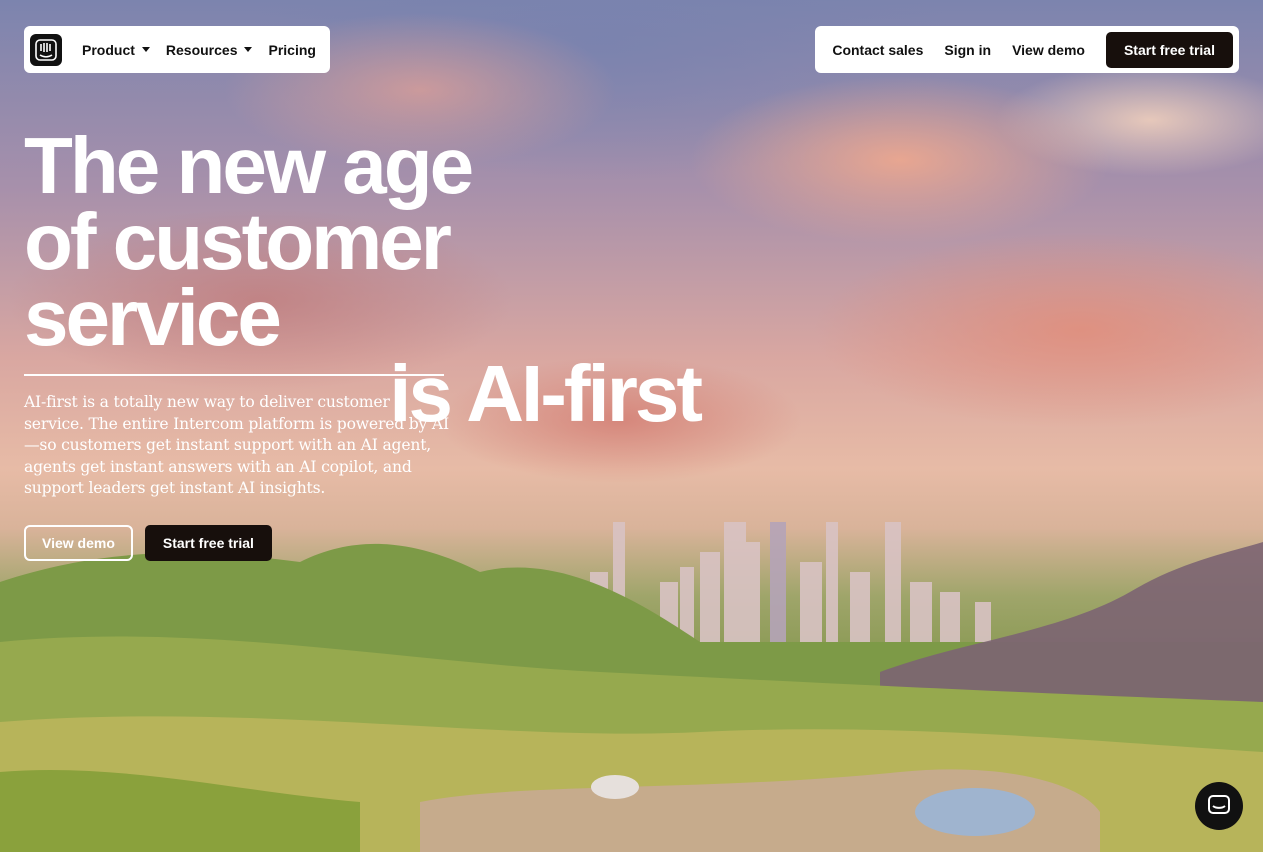 This screenshot has width=1263, height=852. Describe the element at coordinates (234, 375) in the screenshot. I see `hero-divider` at that location.